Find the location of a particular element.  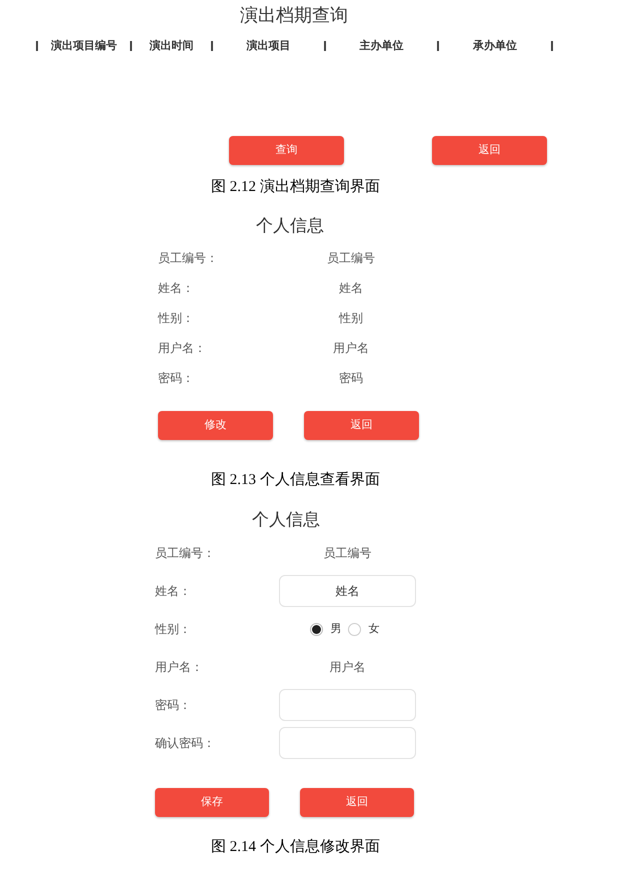

column-header: 演出时间 is located at coordinates (172, 46).